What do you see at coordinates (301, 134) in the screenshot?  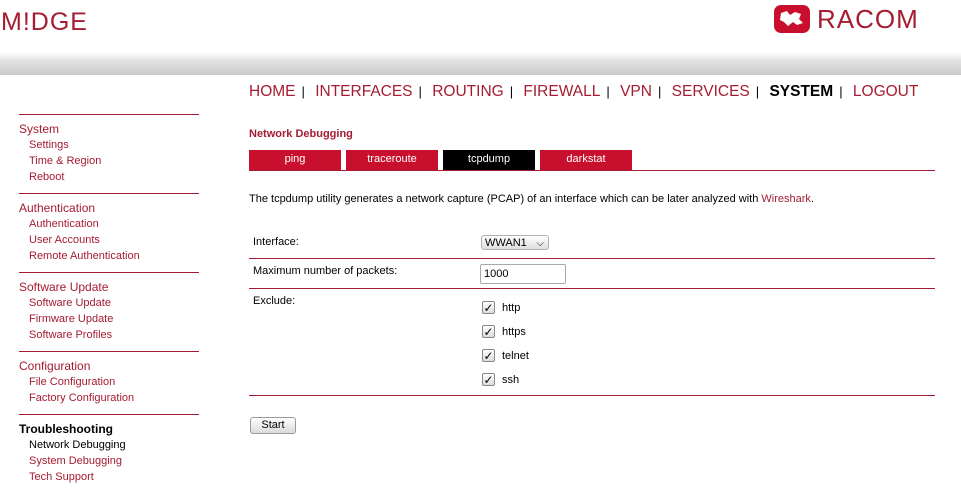 I see `page-title: Network Debugging` at bounding box center [301, 134].